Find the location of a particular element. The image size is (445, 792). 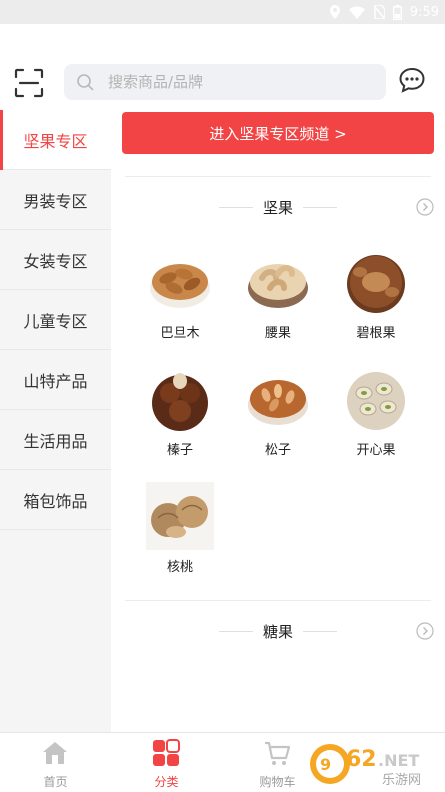

scan-icon is located at coordinates (29, 83).